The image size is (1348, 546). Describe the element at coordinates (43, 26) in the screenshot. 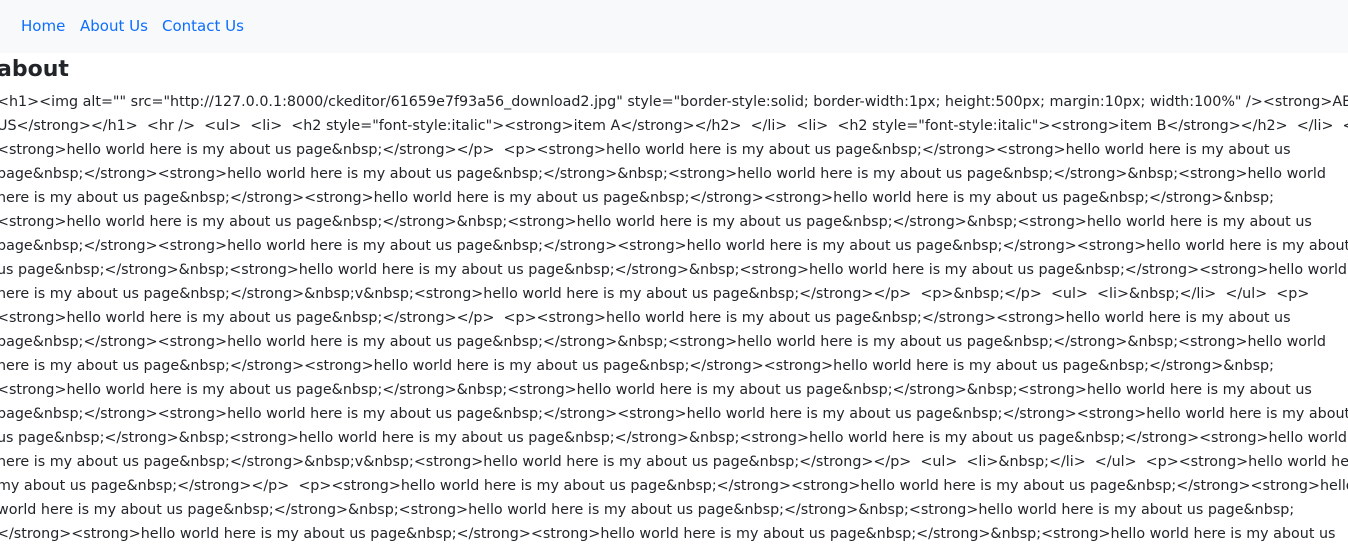

I see `nav-link-home: Home` at that location.